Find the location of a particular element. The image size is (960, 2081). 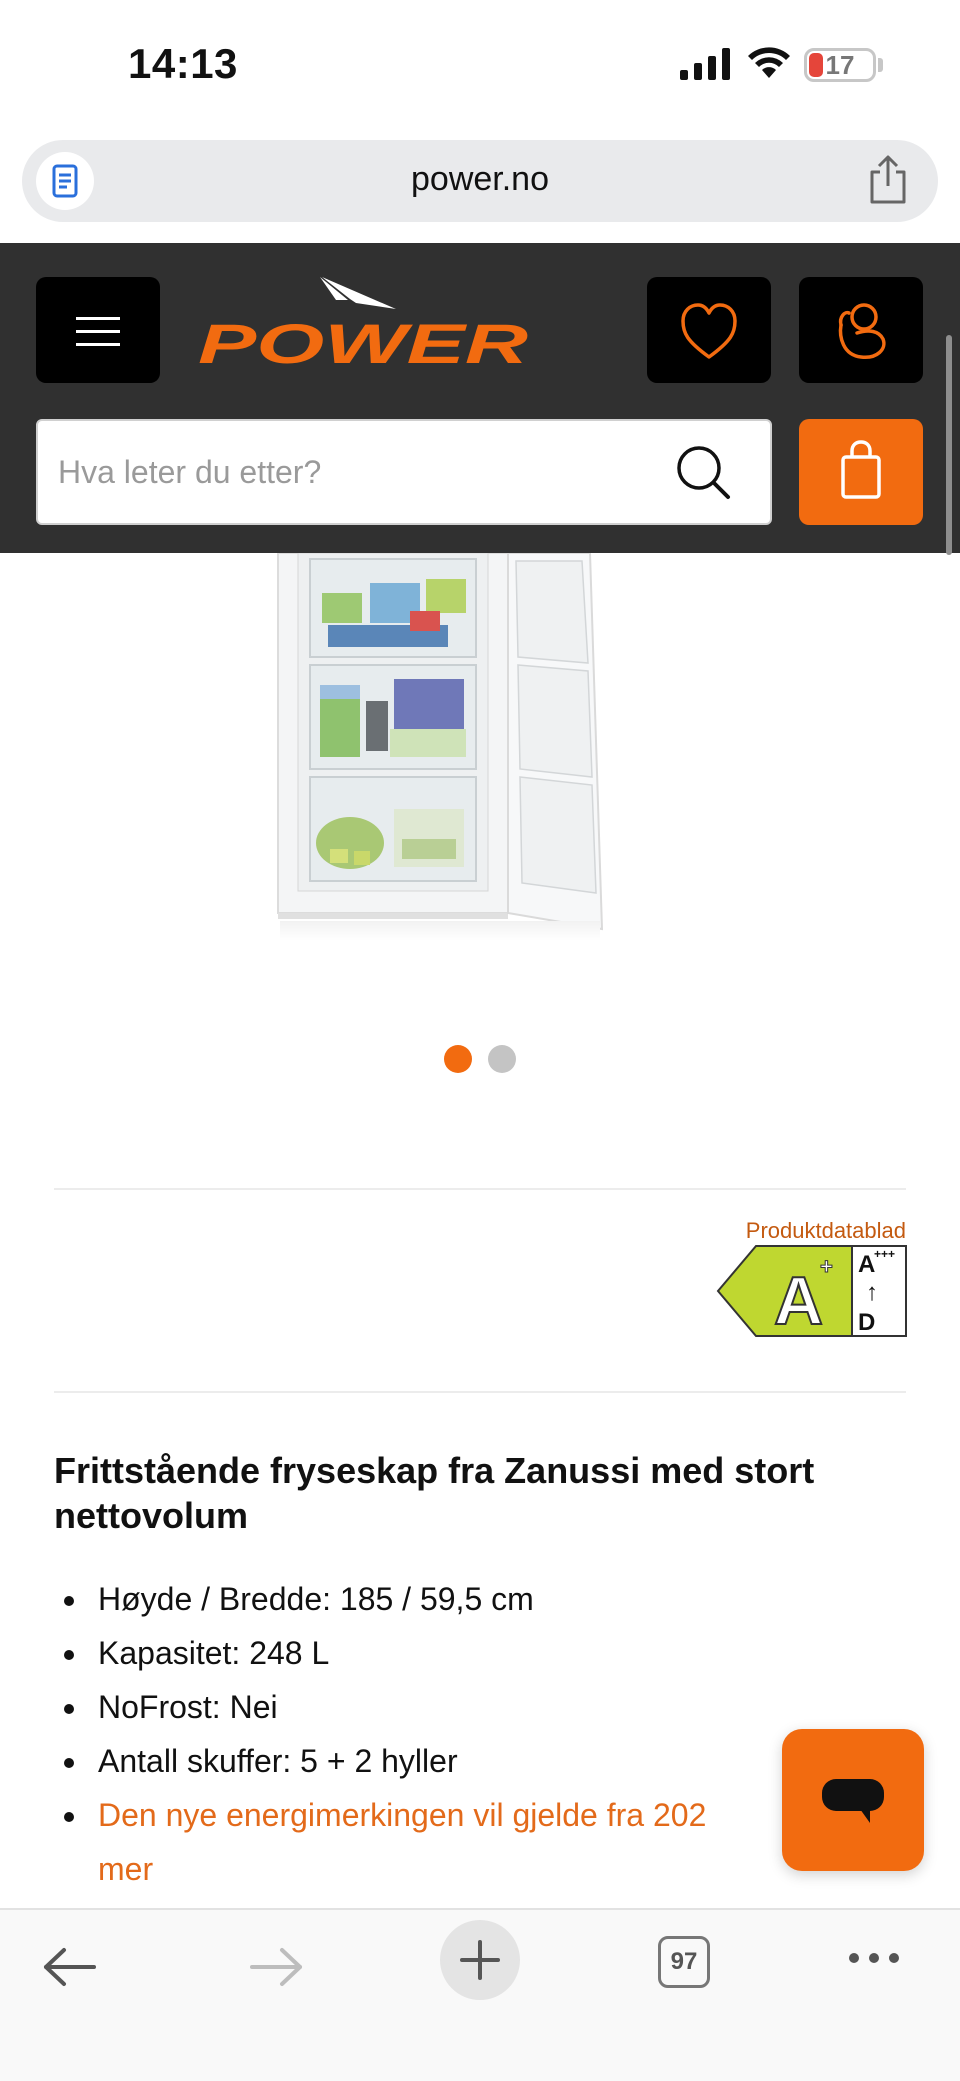

plus-icon is located at coordinates (480, 1960).